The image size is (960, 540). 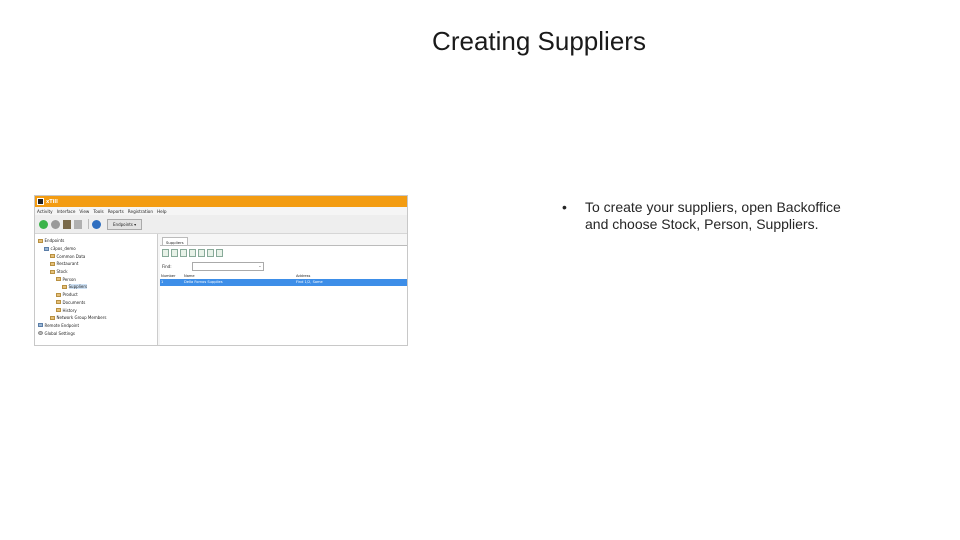 I want to click on column-address: Address, so click(x=346, y=276).